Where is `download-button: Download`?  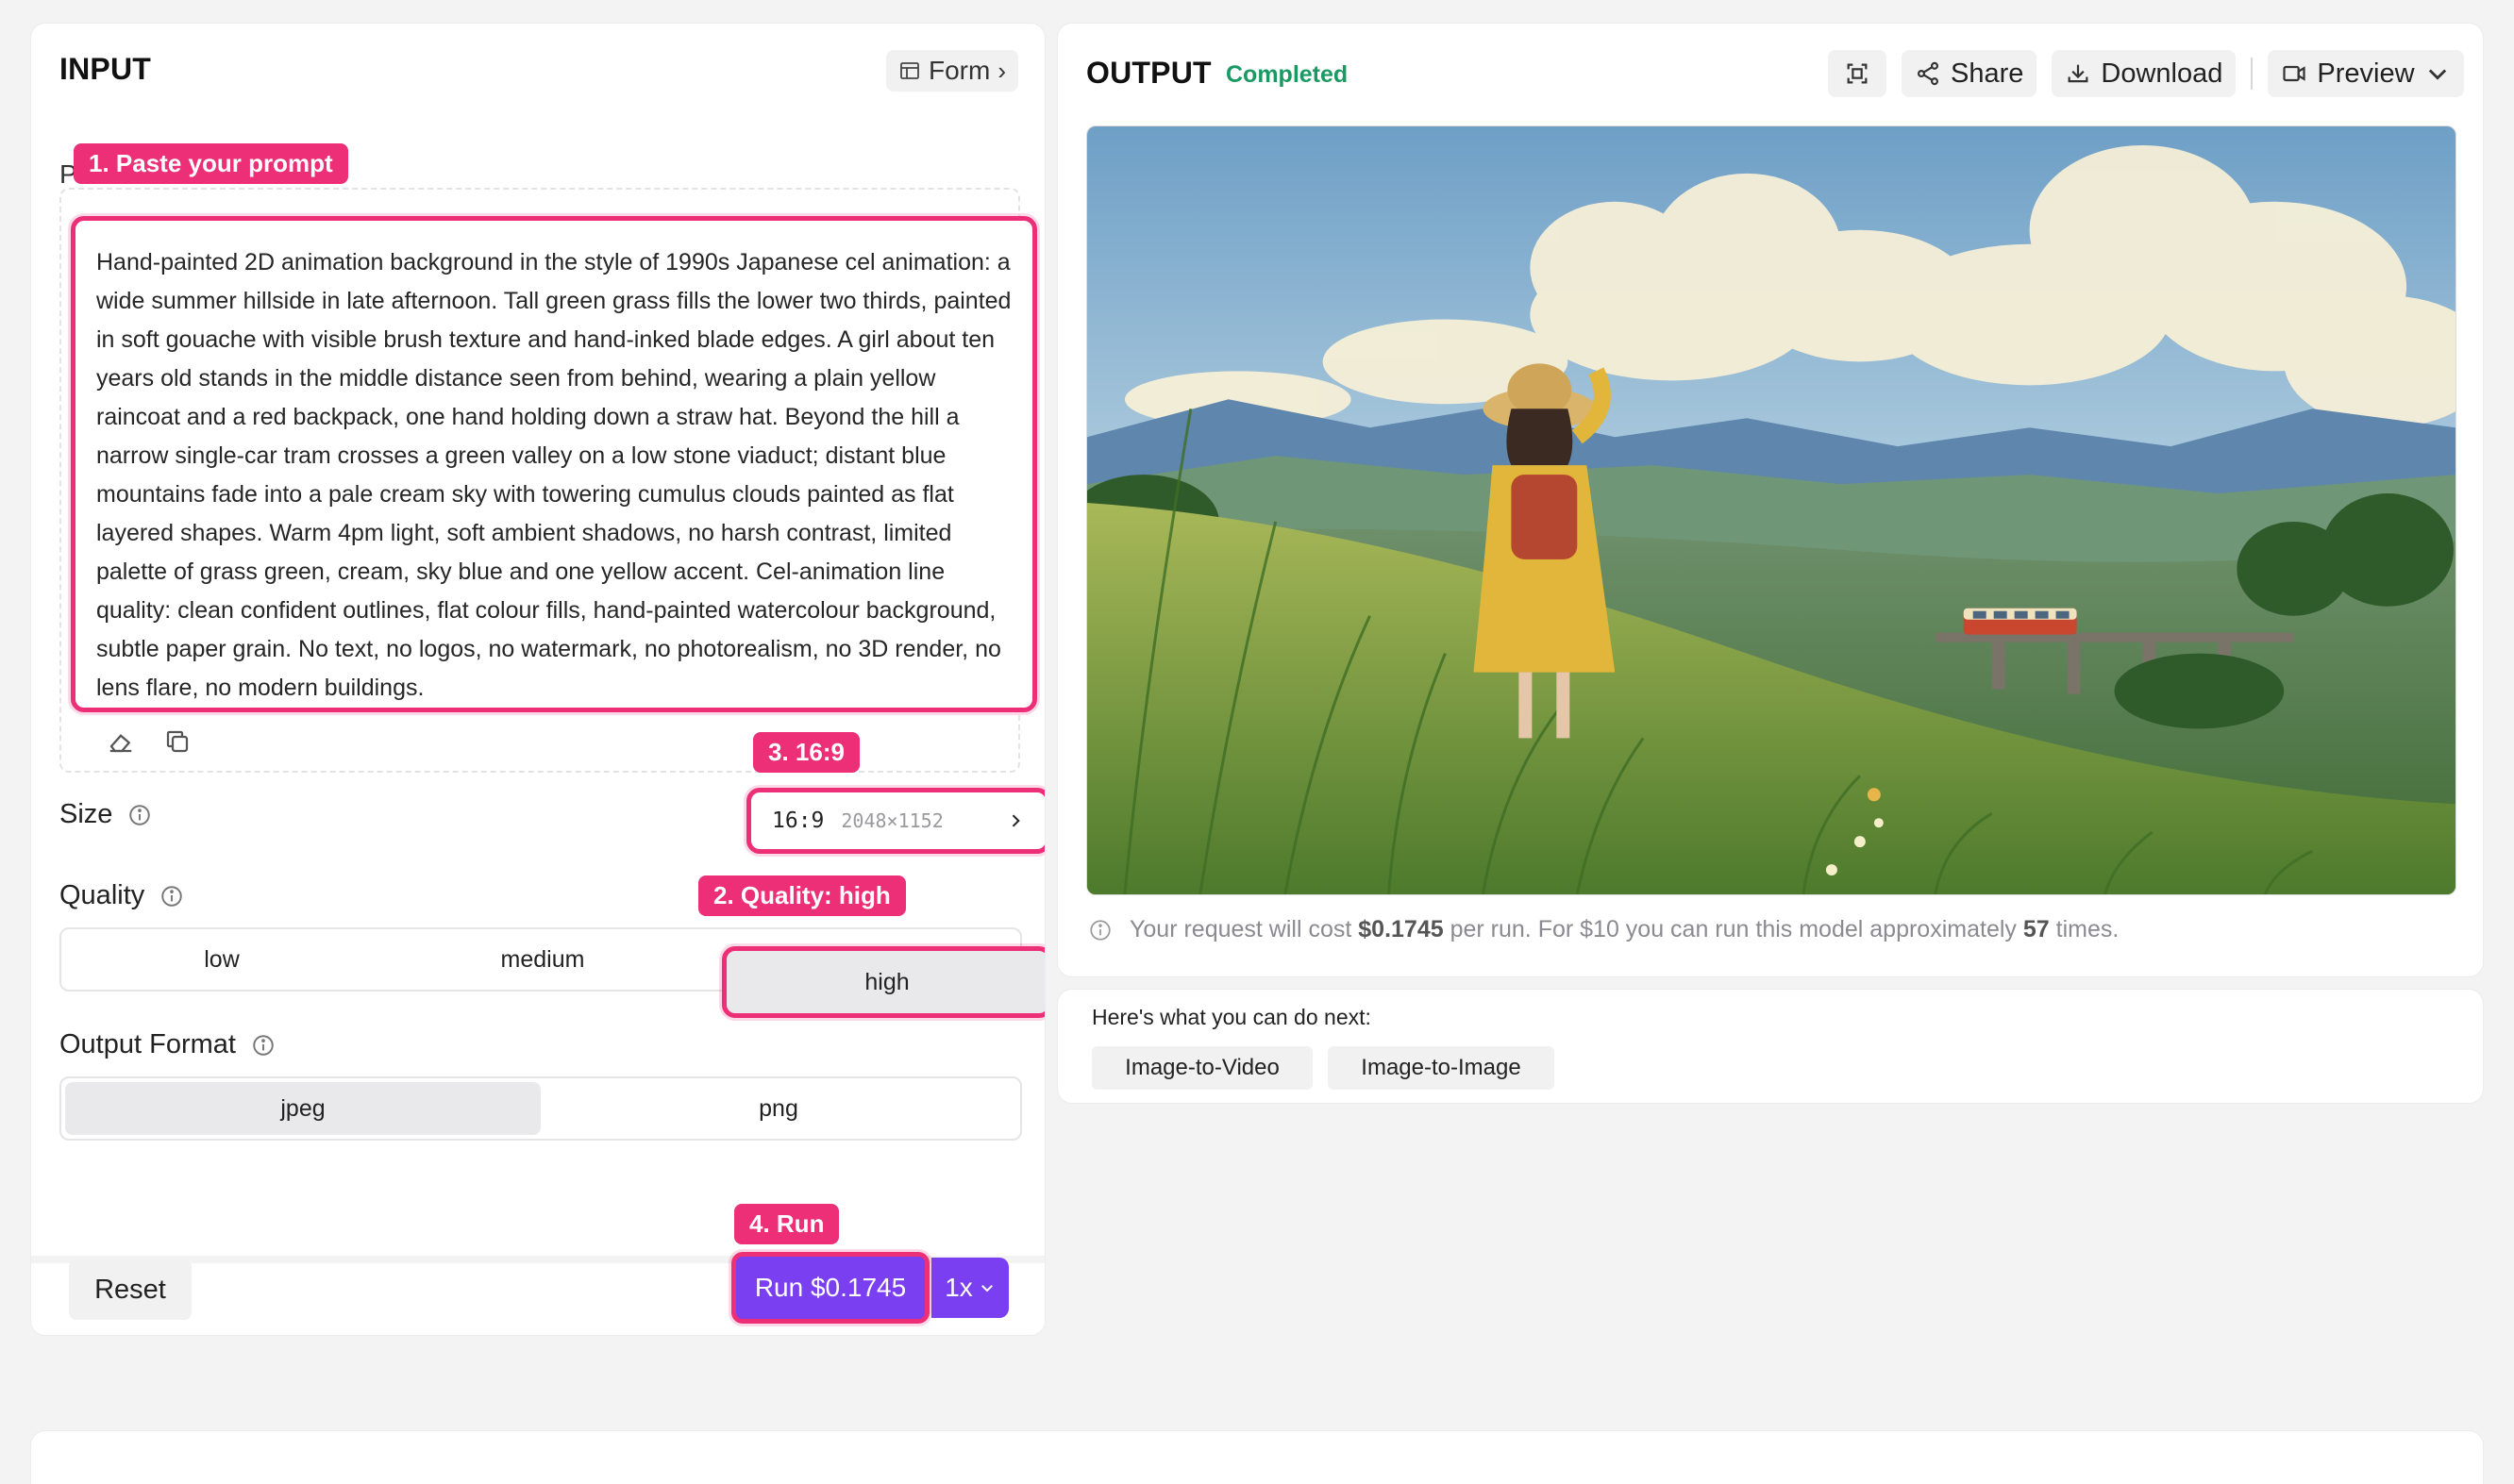
download-button: Download is located at coordinates (2144, 73).